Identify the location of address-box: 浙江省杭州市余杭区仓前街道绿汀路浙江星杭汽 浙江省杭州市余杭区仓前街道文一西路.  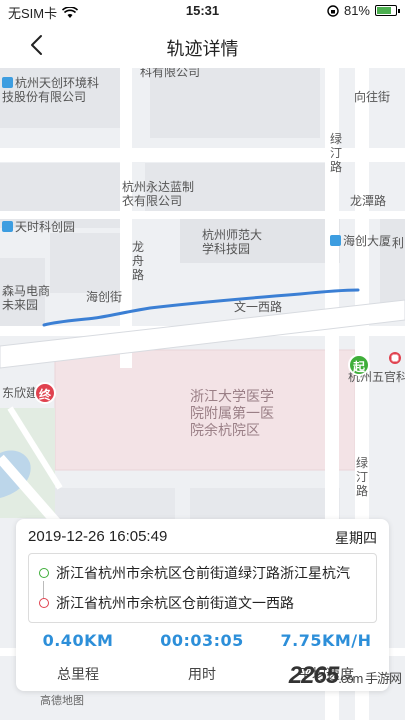
(202, 588).